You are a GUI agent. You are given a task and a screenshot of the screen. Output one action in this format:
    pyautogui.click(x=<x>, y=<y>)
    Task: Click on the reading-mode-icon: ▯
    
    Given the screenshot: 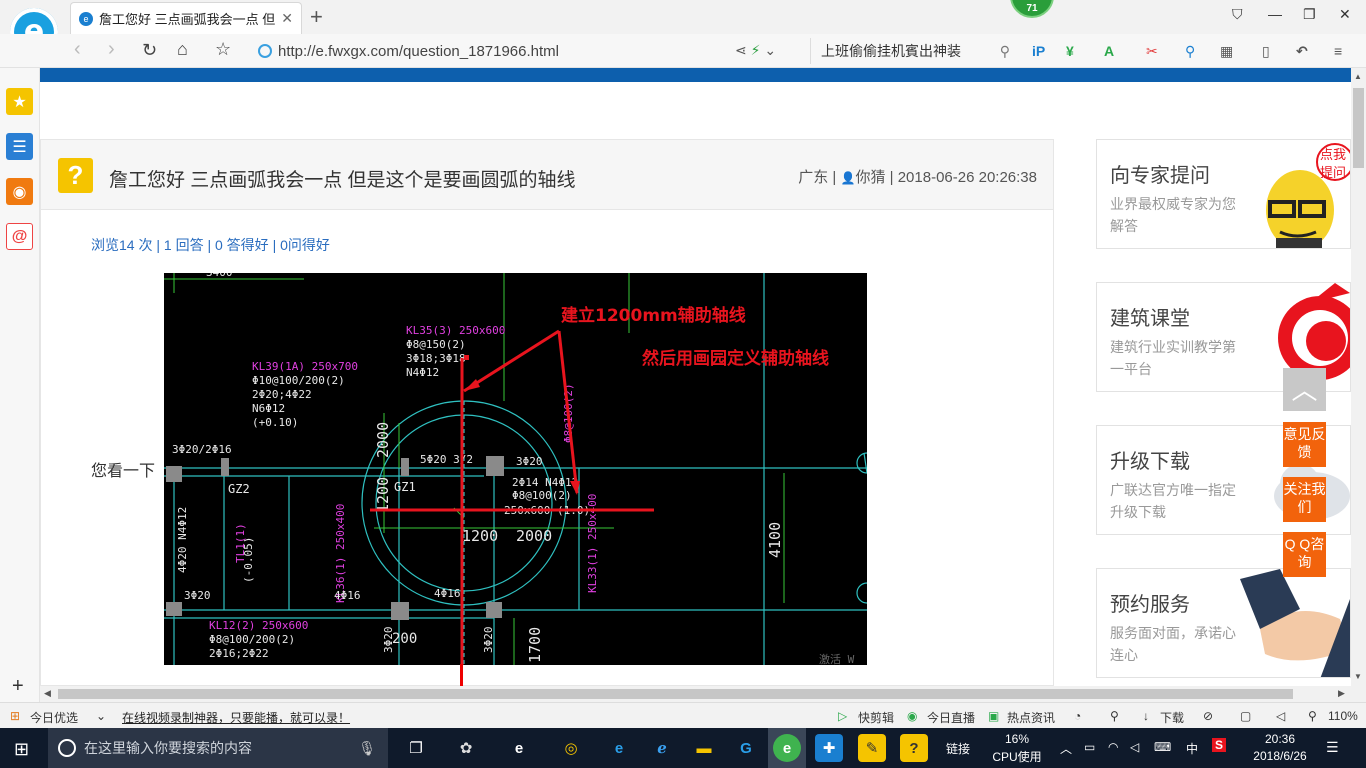 What is the action you would take?
    pyautogui.click(x=1266, y=51)
    